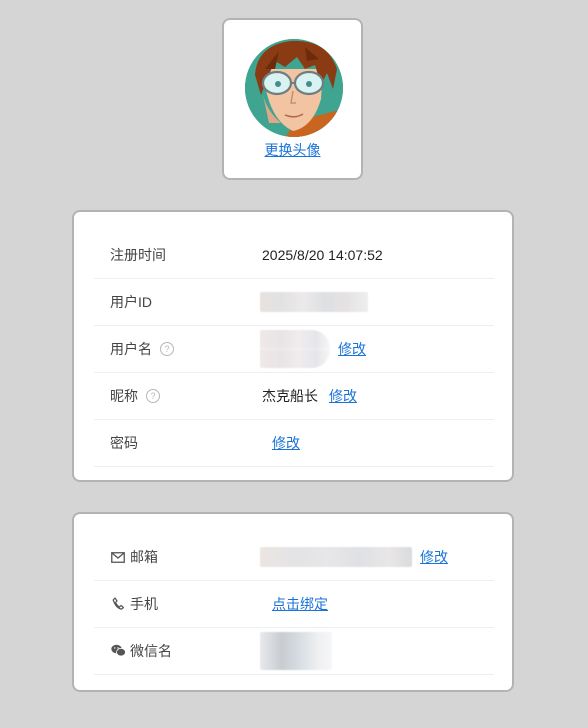  Describe the element at coordinates (144, 604) in the screenshot. I see `phone-label: 手机` at that location.